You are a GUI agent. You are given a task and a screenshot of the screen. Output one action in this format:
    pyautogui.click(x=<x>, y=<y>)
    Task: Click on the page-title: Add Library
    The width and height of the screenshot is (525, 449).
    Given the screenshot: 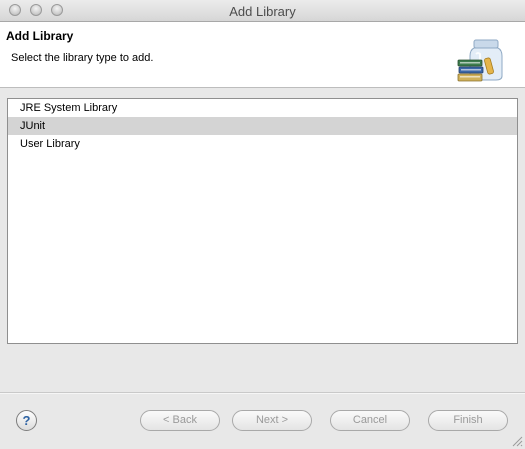 What is the action you would take?
    pyautogui.click(x=40, y=36)
    